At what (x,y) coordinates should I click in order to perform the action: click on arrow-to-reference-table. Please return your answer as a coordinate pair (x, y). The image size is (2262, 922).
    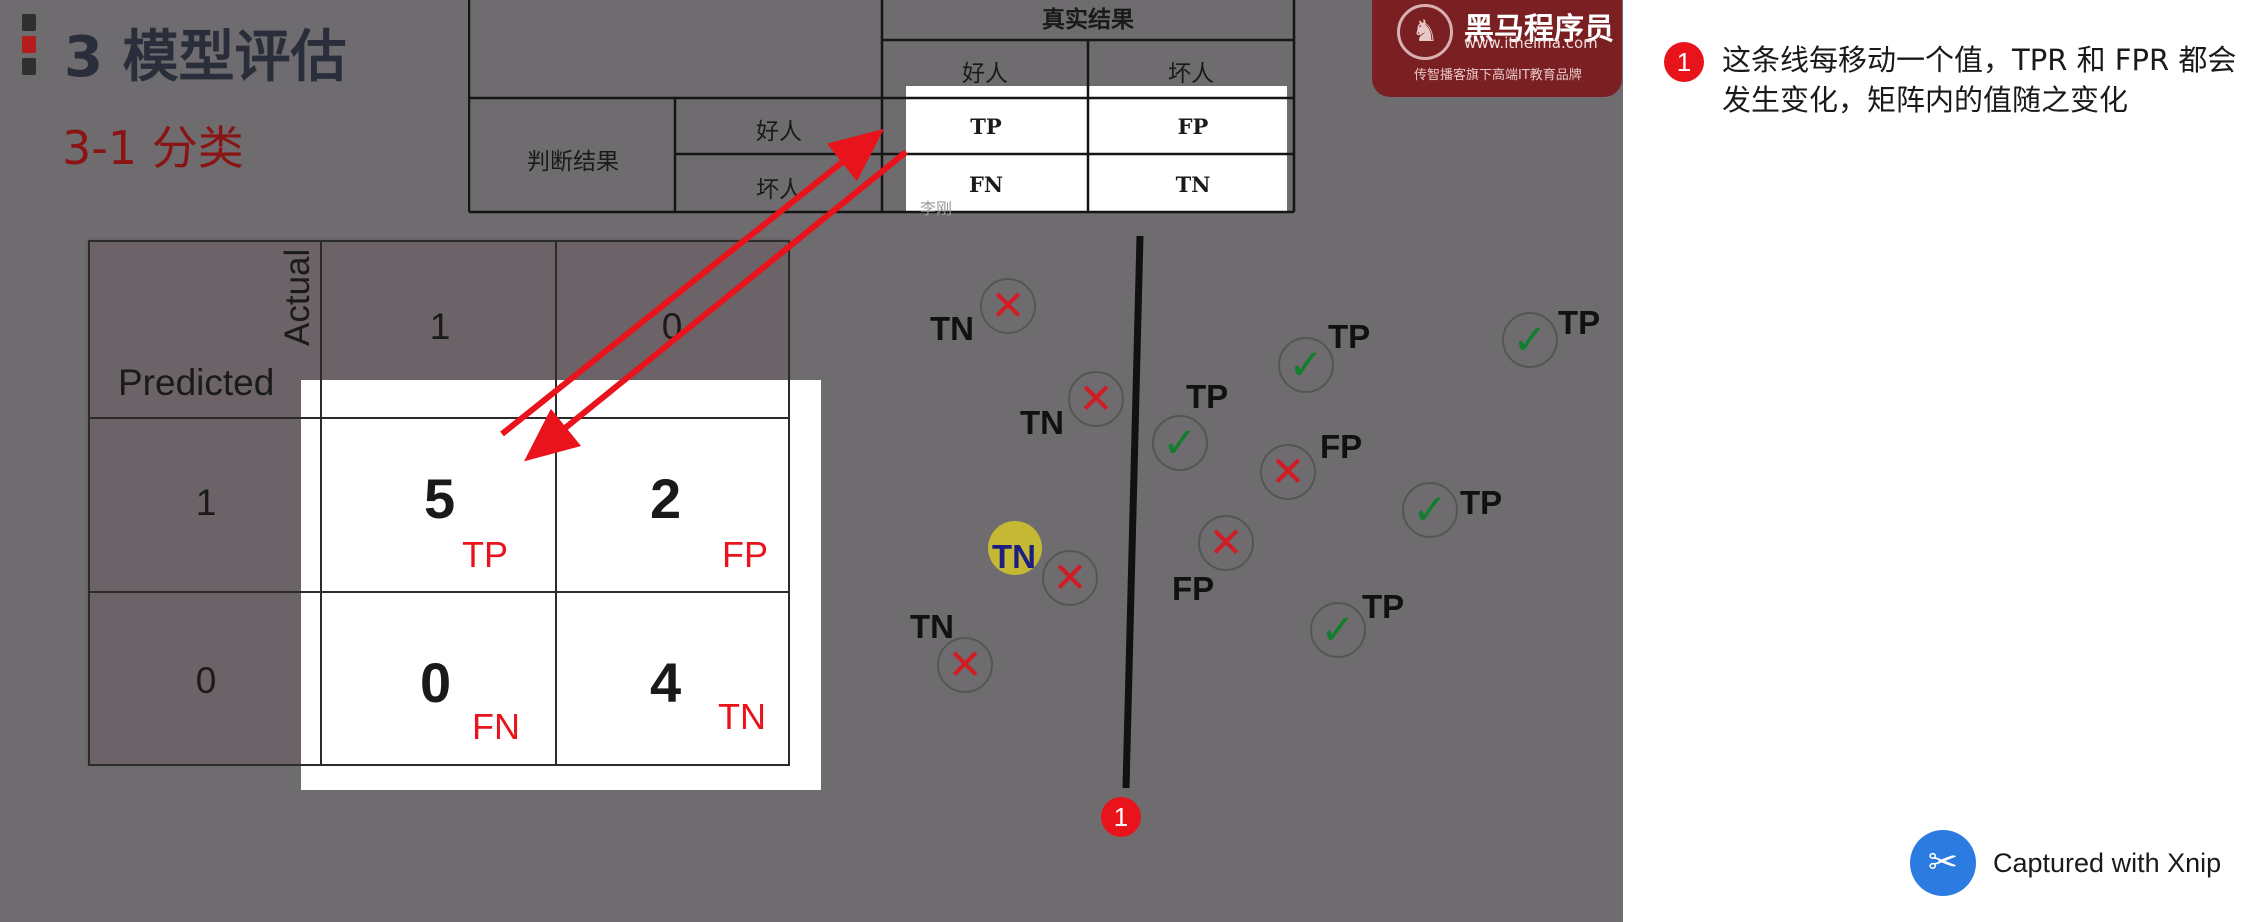
    Looking at the image, I should click on (692, 282).